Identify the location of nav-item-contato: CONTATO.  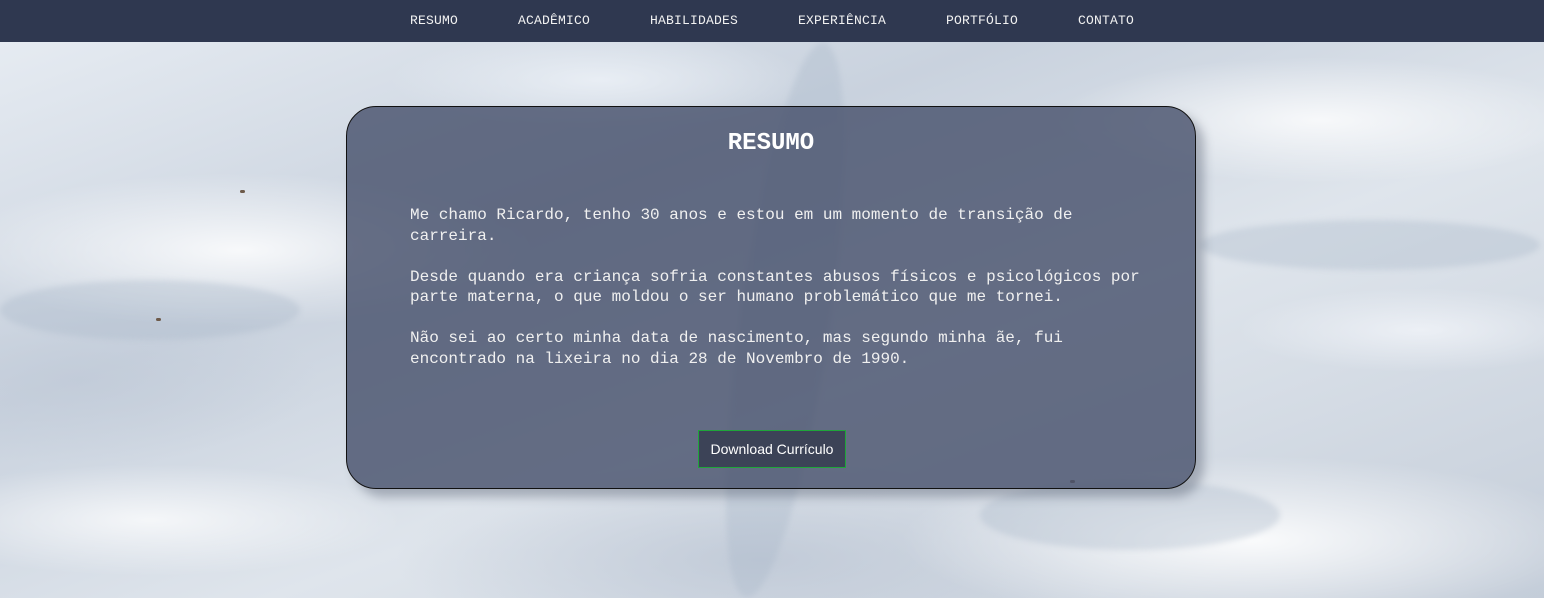
(1106, 20).